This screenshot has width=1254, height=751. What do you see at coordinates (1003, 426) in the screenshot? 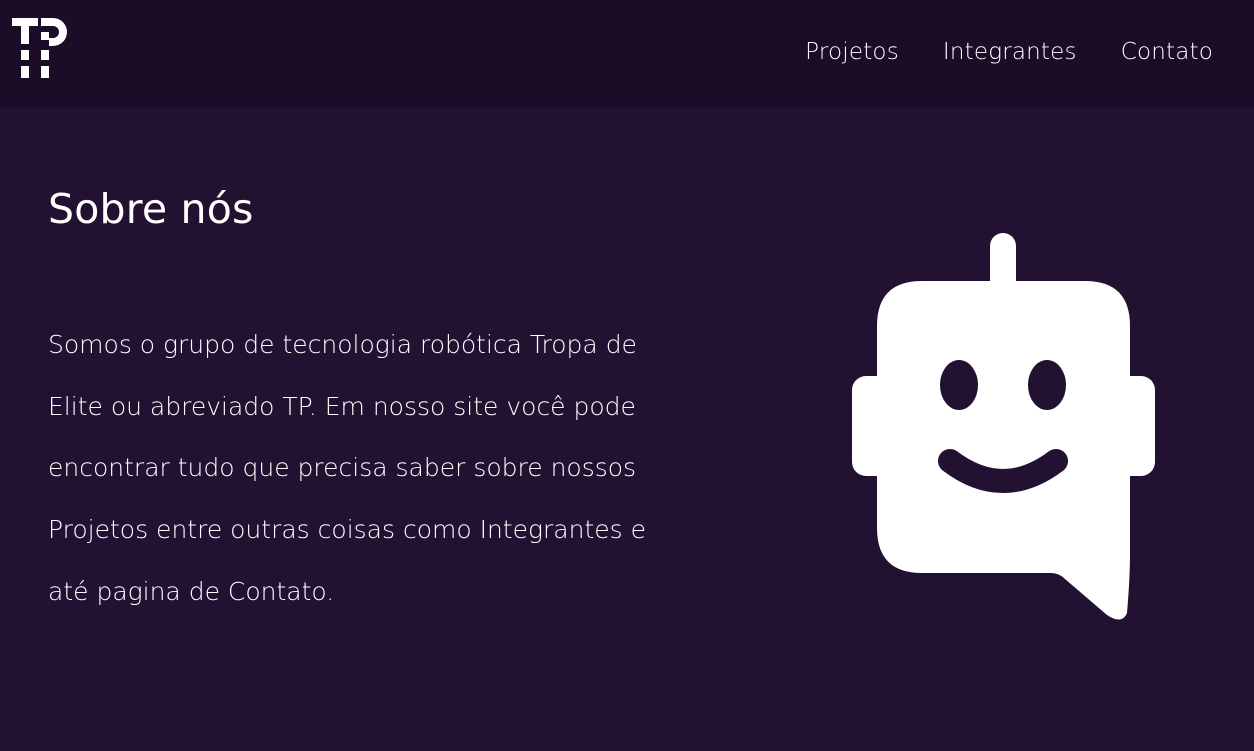
I see `robot-chat-icon` at bounding box center [1003, 426].